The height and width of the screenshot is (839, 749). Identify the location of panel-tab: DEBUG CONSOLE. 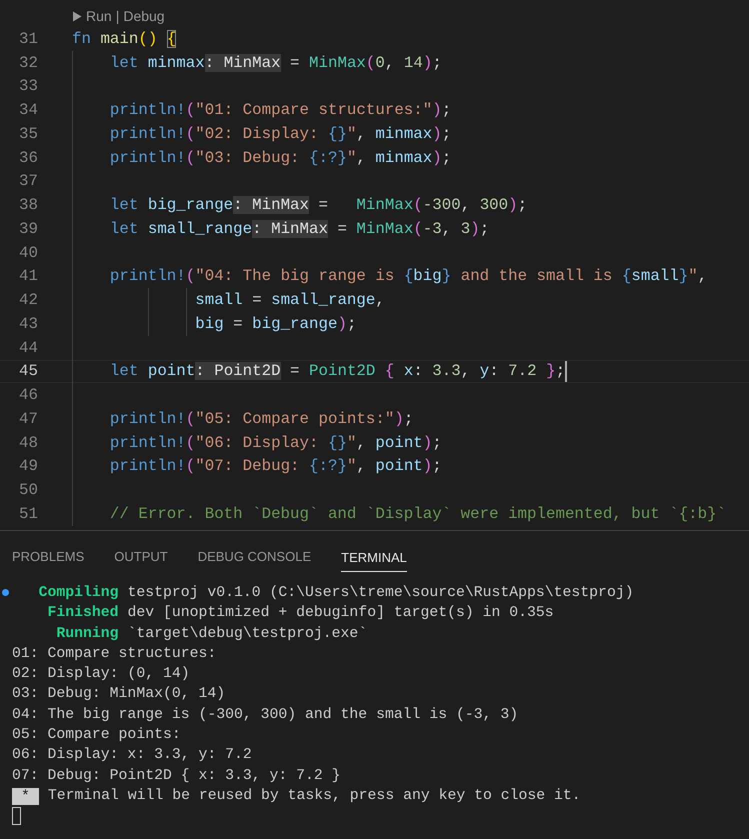
(255, 557).